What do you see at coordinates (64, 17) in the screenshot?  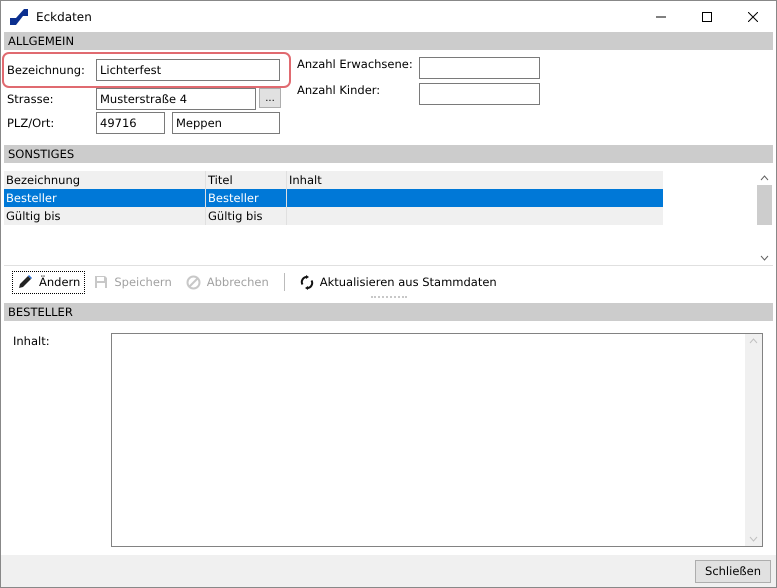 I see `window-title: Eckdaten` at bounding box center [64, 17].